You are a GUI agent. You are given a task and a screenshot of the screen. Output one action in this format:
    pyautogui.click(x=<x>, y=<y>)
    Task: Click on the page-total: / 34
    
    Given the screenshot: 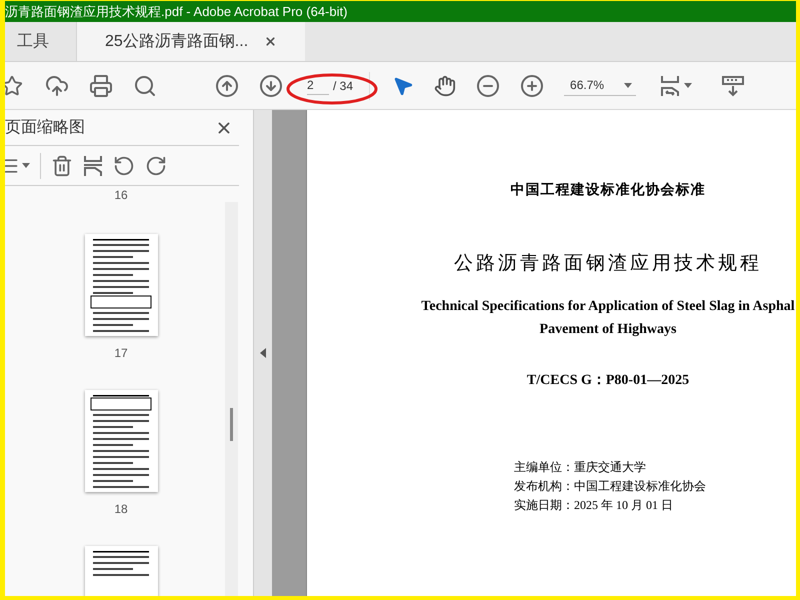 What is the action you would take?
    pyautogui.click(x=343, y=86)
    